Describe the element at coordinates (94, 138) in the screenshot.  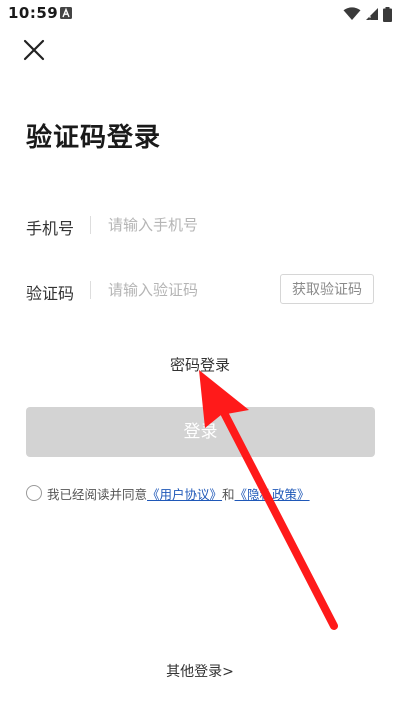
I see `page-title: 验证码登录` at that location.